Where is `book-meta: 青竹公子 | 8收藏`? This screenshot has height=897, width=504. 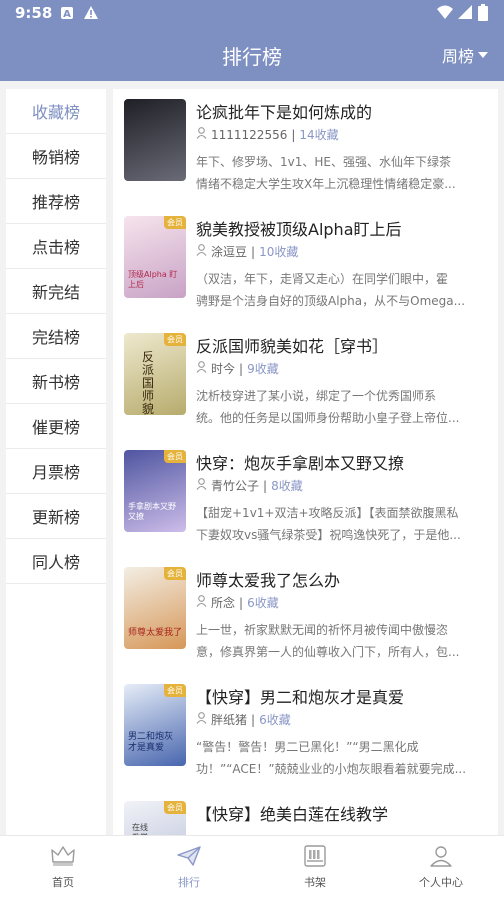 book-meta: 青竹公子 | 8收藏 is located at coordinates (249, 485).